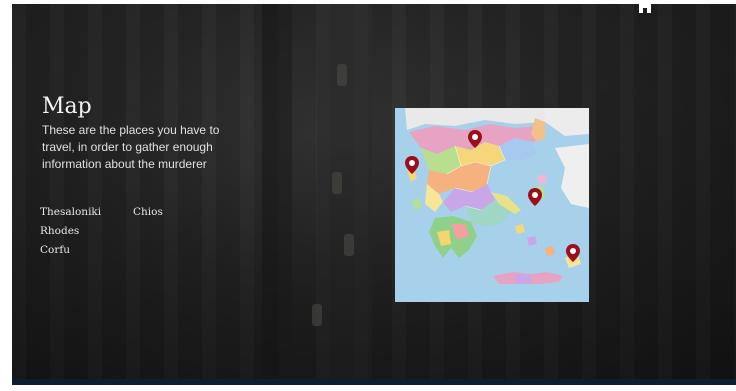  What do you see at coordinates (55, 250) in the screenshot?
I see `place-corfu: Corfu` at bounding box center [55, 250].